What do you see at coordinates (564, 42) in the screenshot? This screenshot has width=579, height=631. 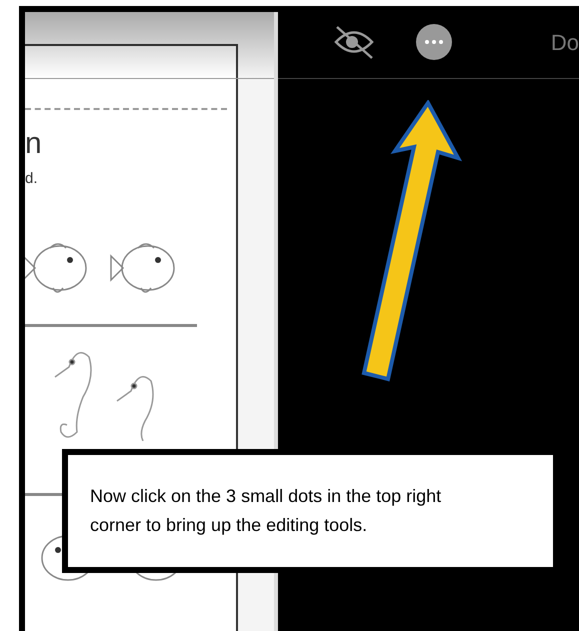 I see `done-button: Do` at bounding box center [564, 42].